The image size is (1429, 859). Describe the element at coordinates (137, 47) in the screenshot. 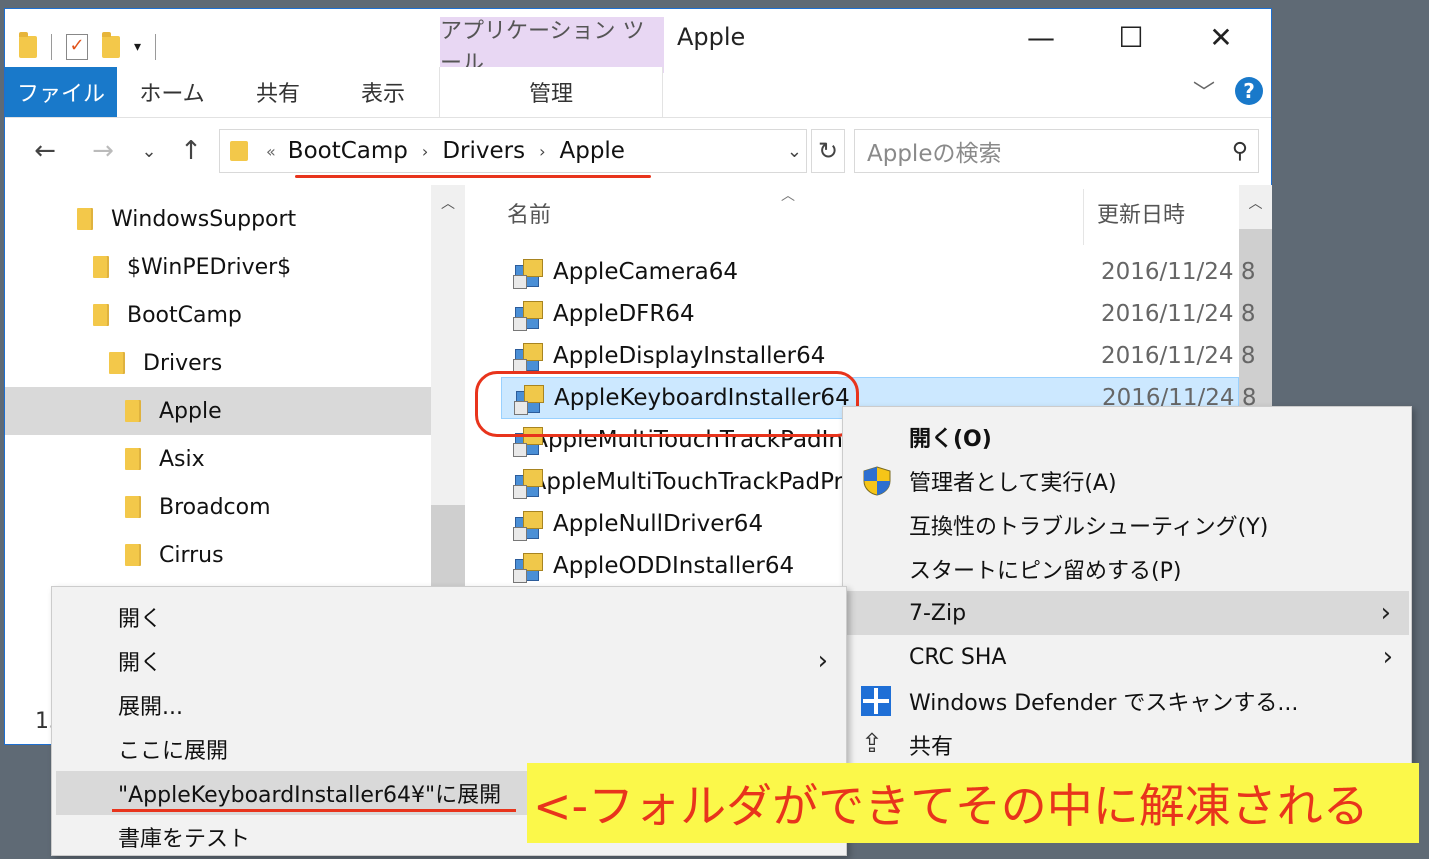

I see `customize-dropdown-icon: ▾` at that location.